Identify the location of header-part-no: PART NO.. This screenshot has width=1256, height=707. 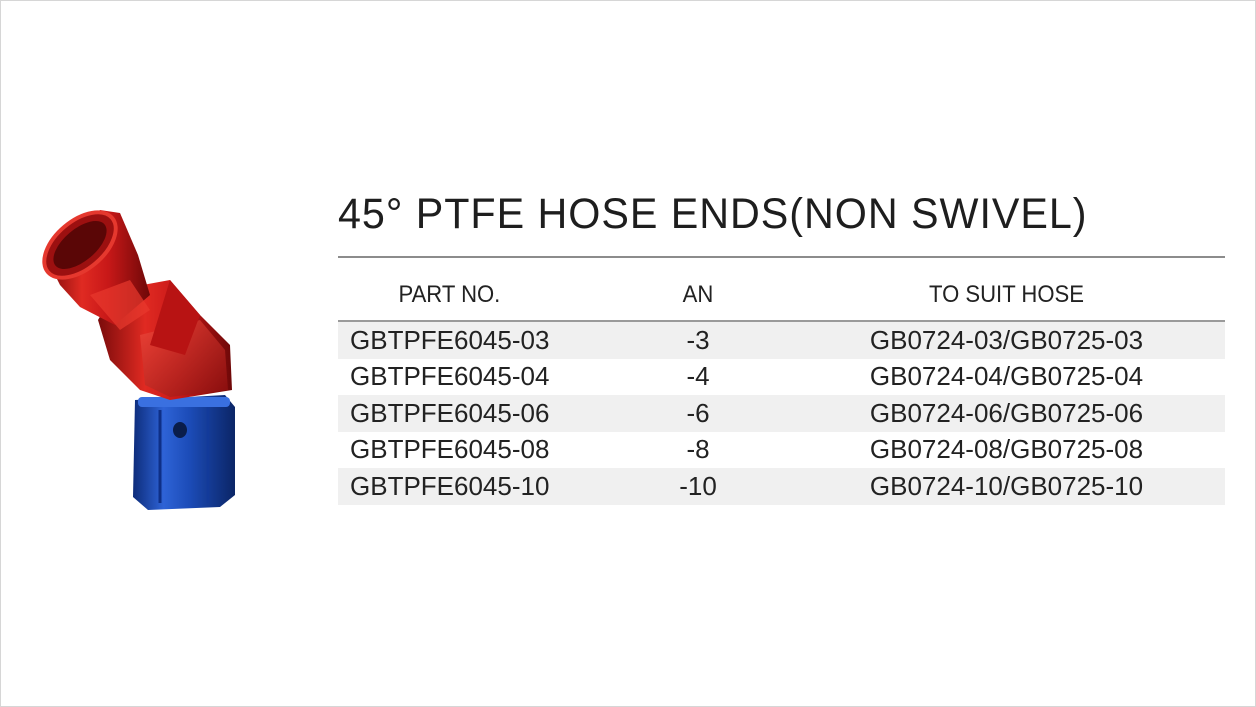
(449, 294).